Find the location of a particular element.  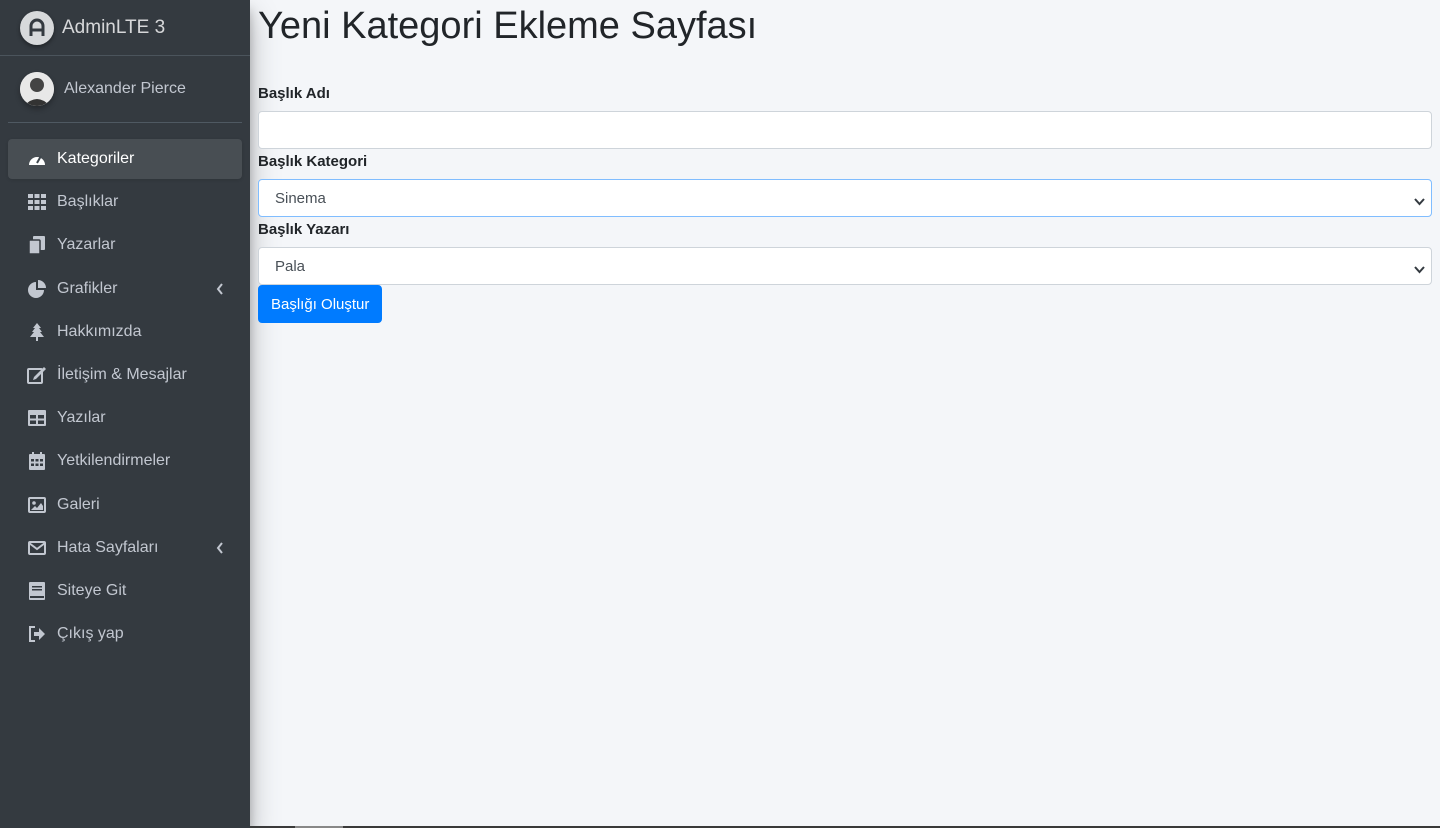

envelope-icon is located at coordinates (37, 548).